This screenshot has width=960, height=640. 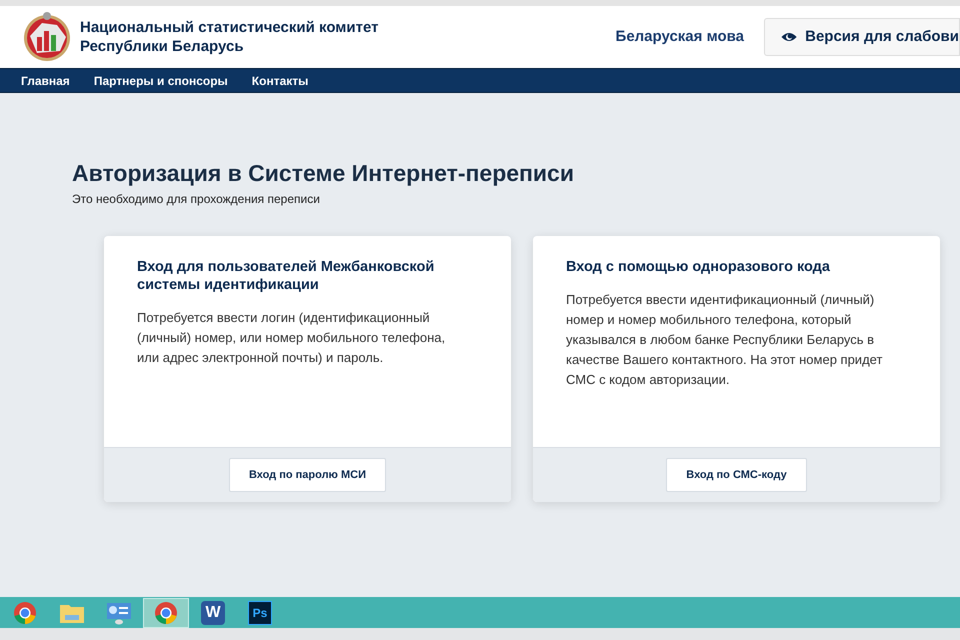 I want to click on taskbar-button, so click(x=166, y=613).